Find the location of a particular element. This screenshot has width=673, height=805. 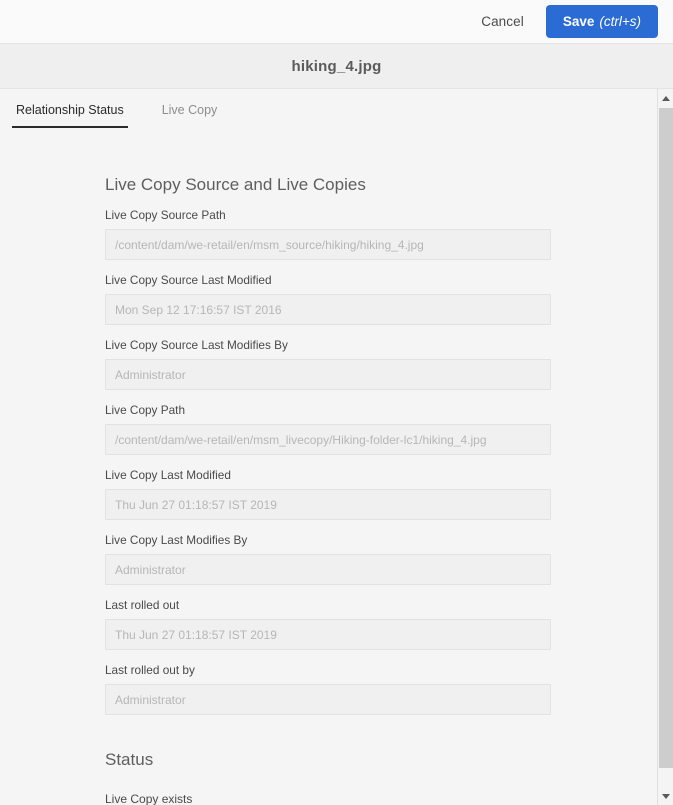

field-last-rolled-out: Last rolled out is located at coordinates (328, 617).